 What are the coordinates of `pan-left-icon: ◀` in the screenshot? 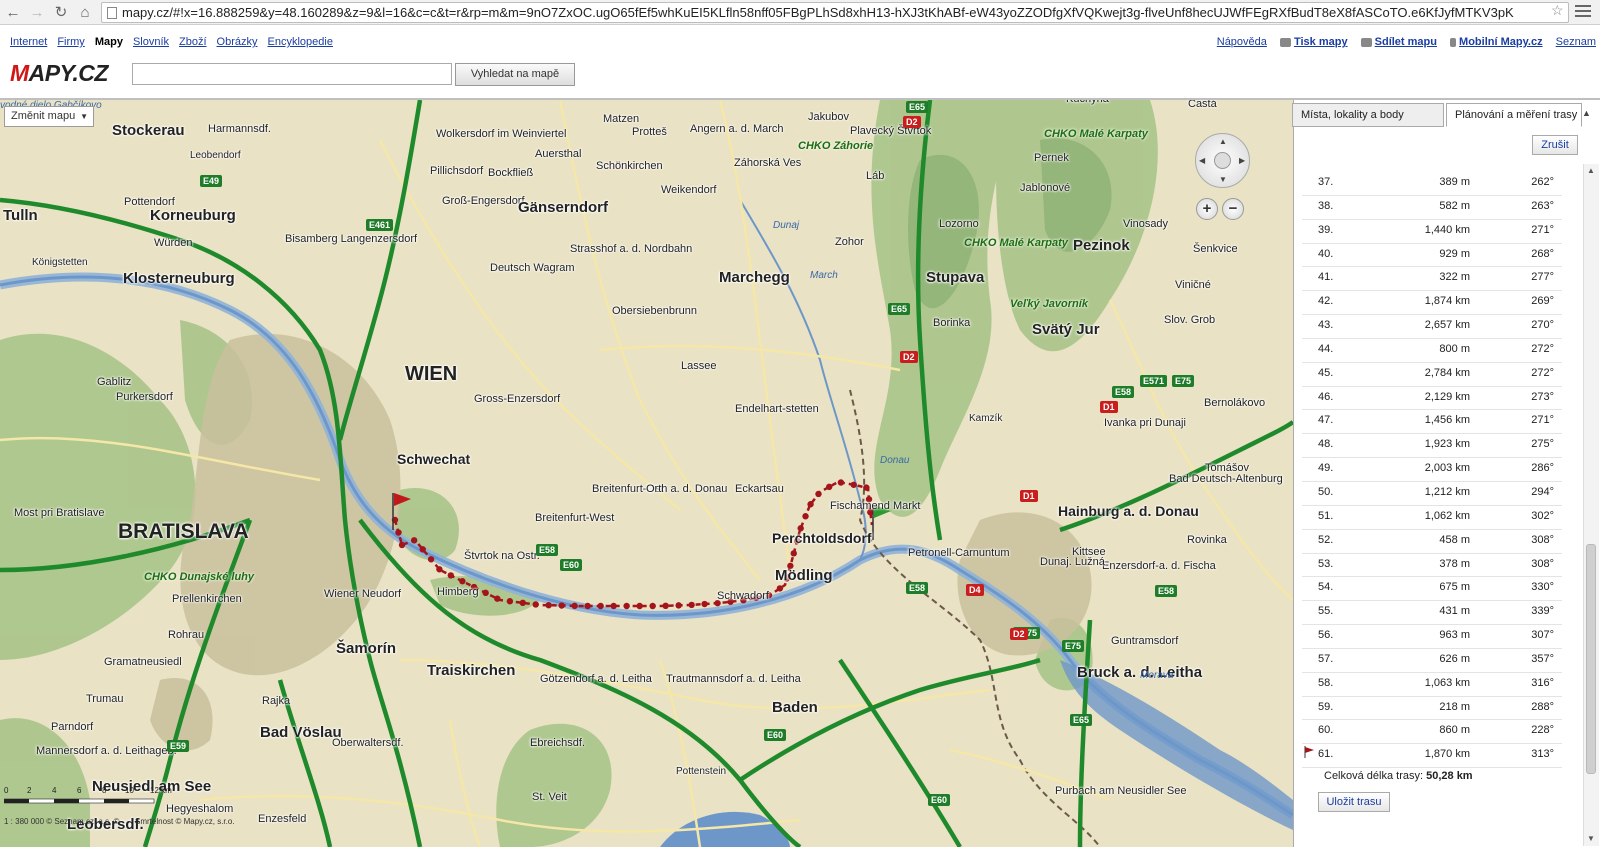 It's located at (1202, 160).